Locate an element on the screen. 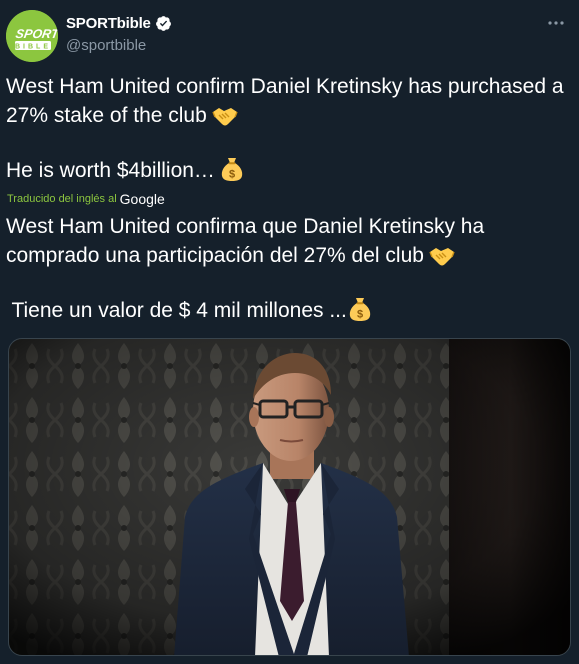 Image resolution: width=579 pixels, height=664 pixels. verified-badge-icon is located at coordinates (163, 23).